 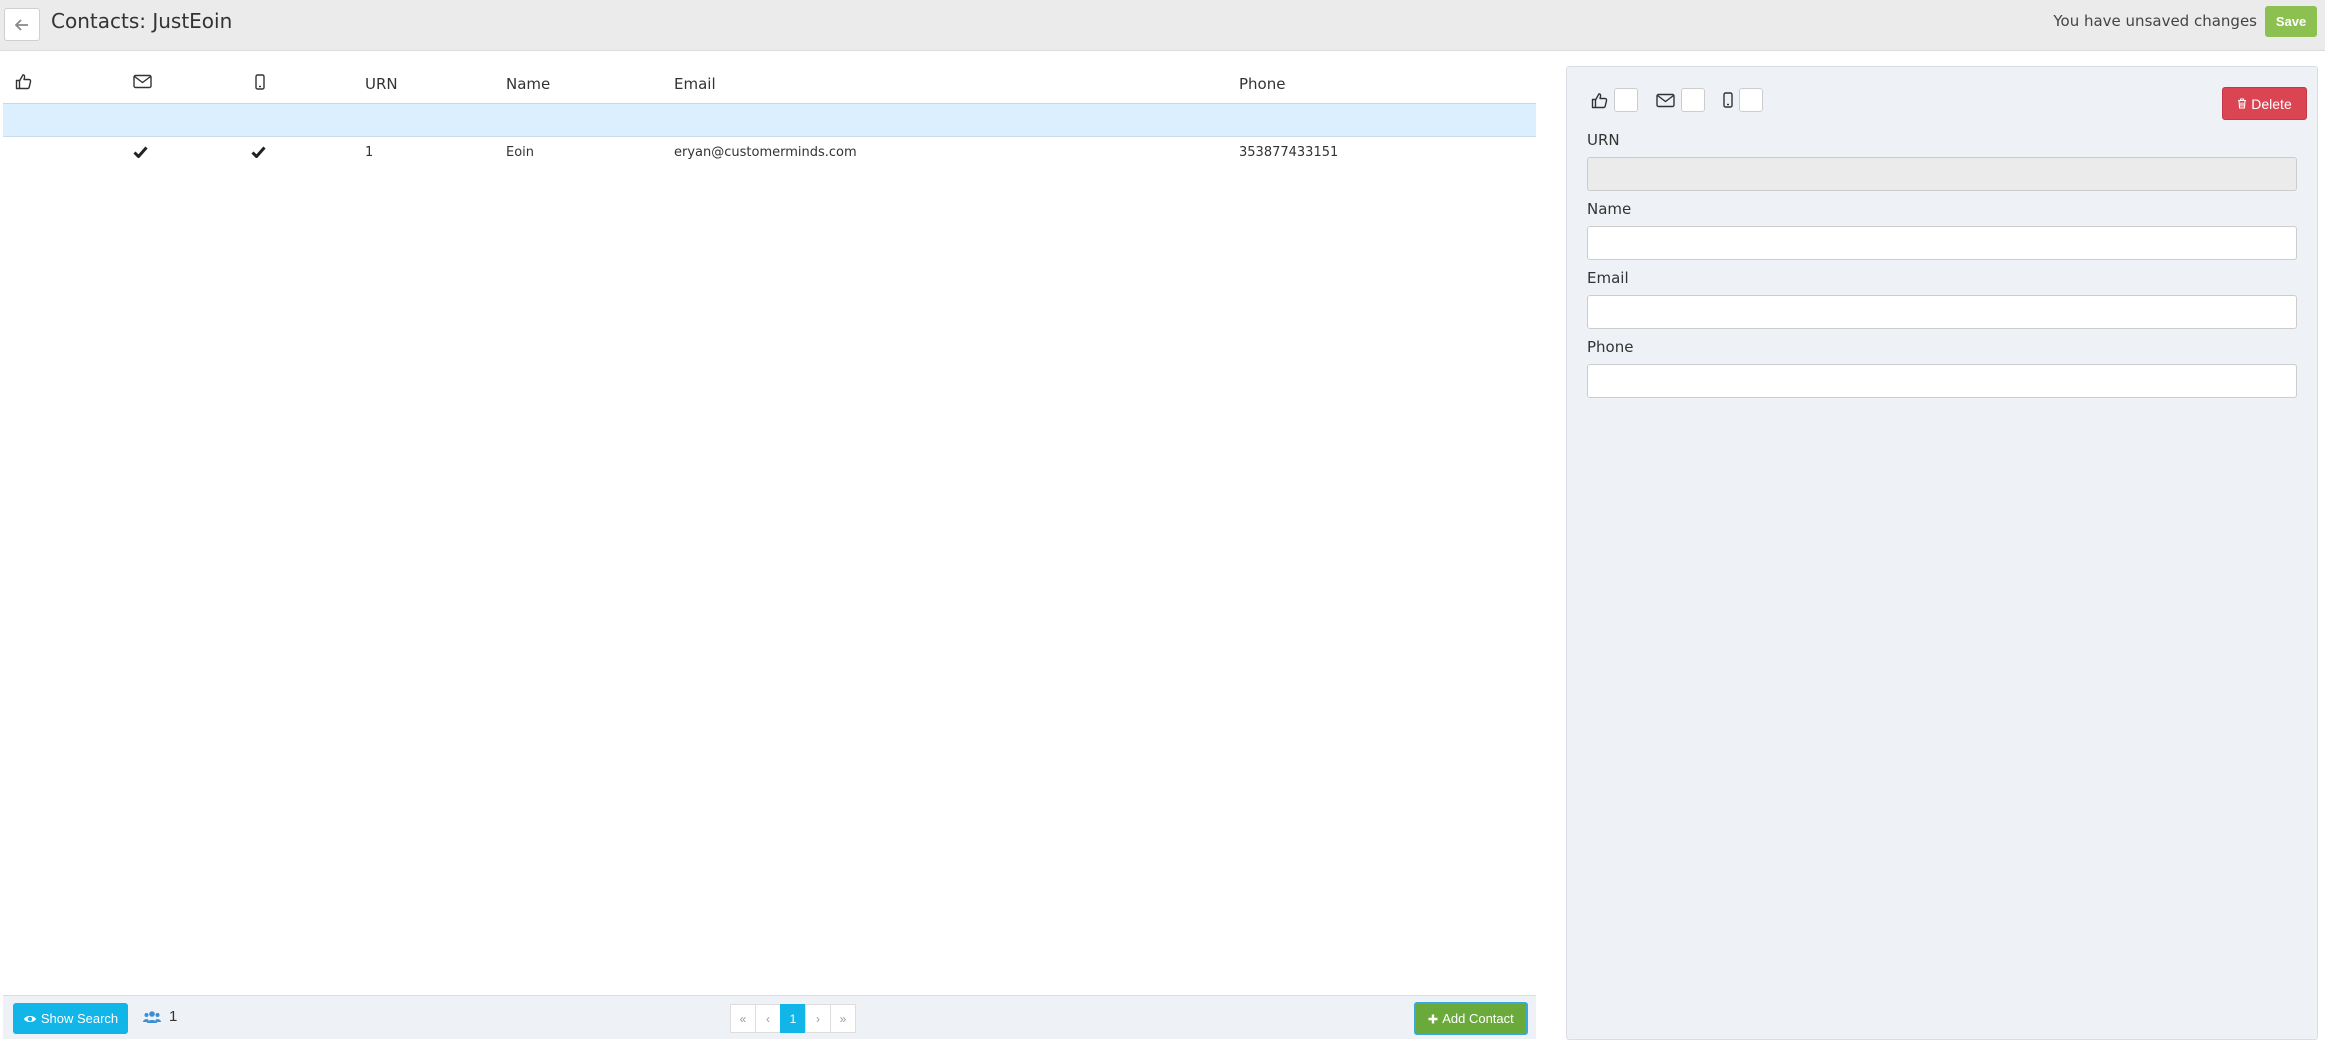 What do you see at coordinates (142, 21) in the screenshot?
I see `page-title: Contacts: JustEoin` at bounding box center [142, 21].